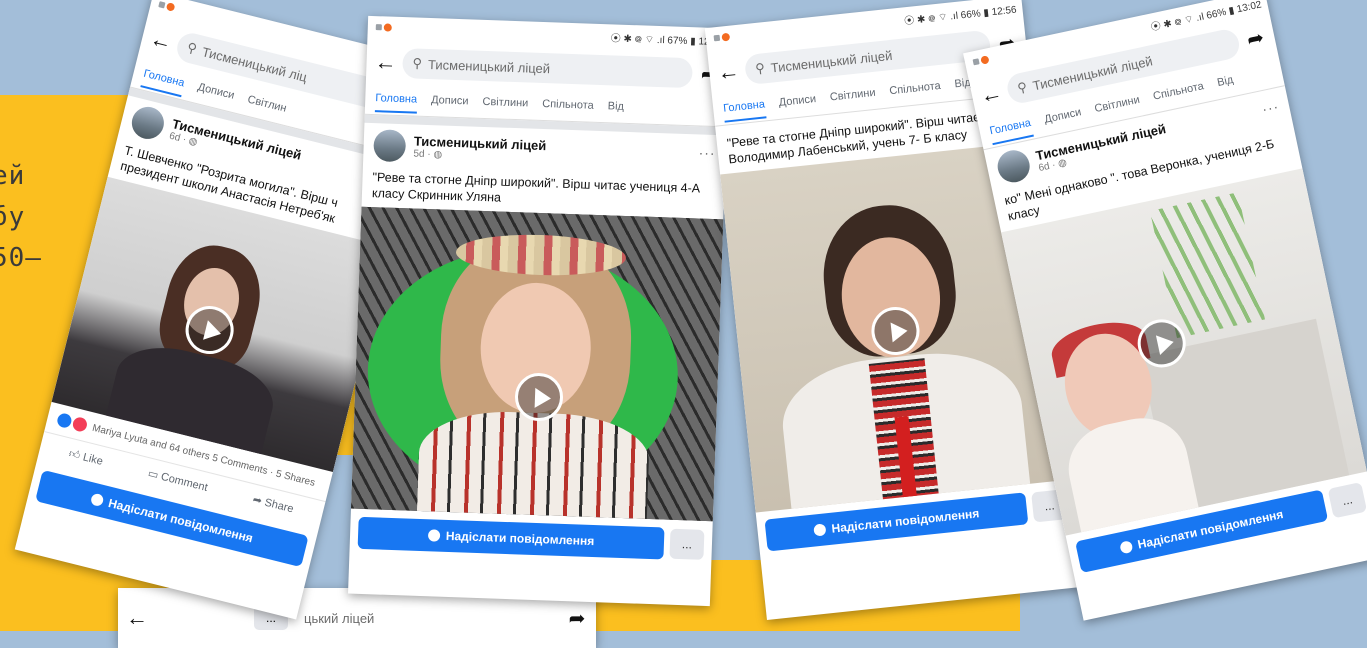 The width and height of the screenshot is (1367, 648). I want to click on search-input: ⚲ Тисменицький ліцей, so click(547, 68).